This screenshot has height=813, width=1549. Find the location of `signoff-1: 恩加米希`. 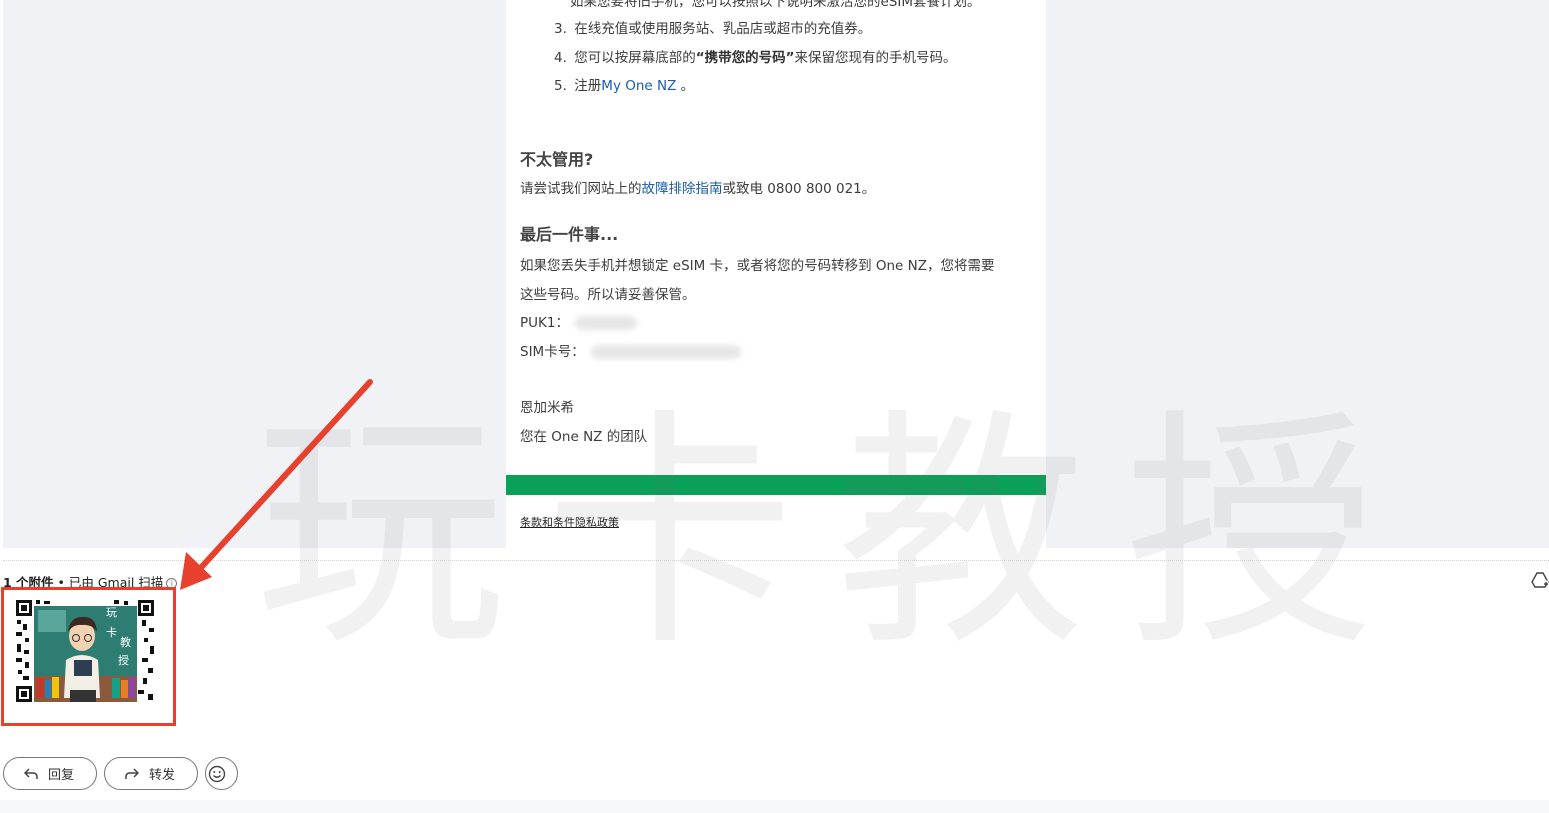

signoff-1: 恩加米希 is located at coordinates (547, 408).